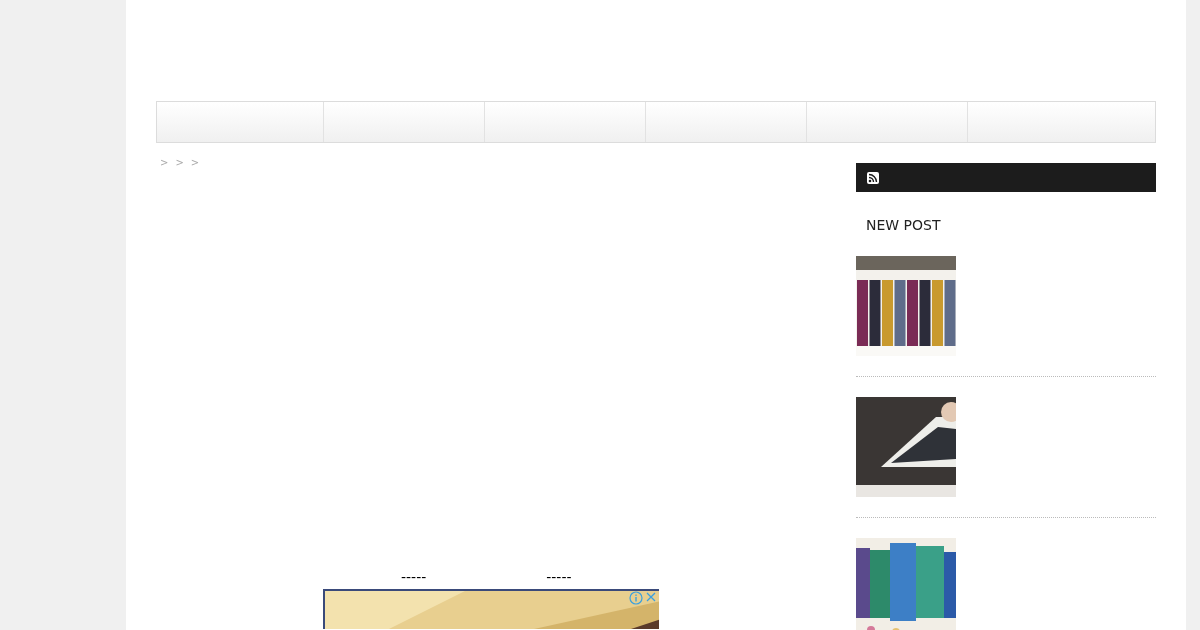  What do you see at coordinates (651, 597) in the screenshot?
I see `close-icon` at bounding box center [651, 597].